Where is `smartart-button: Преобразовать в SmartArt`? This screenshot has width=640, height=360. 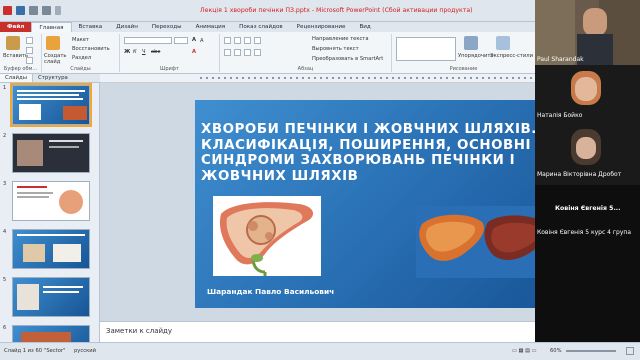 smartart-button: Преобразовать в SmartArt is located at coordinates (347, 59).